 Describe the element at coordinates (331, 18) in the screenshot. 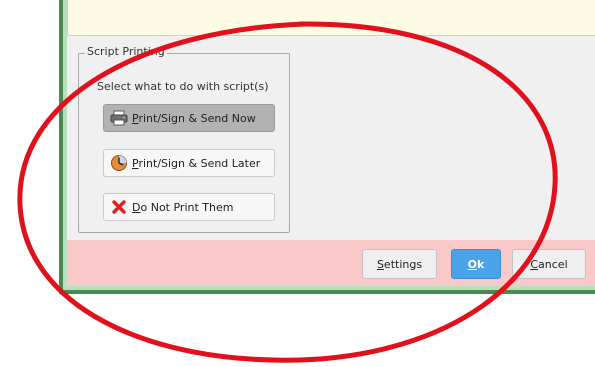

I see `notice-bar` at that location.